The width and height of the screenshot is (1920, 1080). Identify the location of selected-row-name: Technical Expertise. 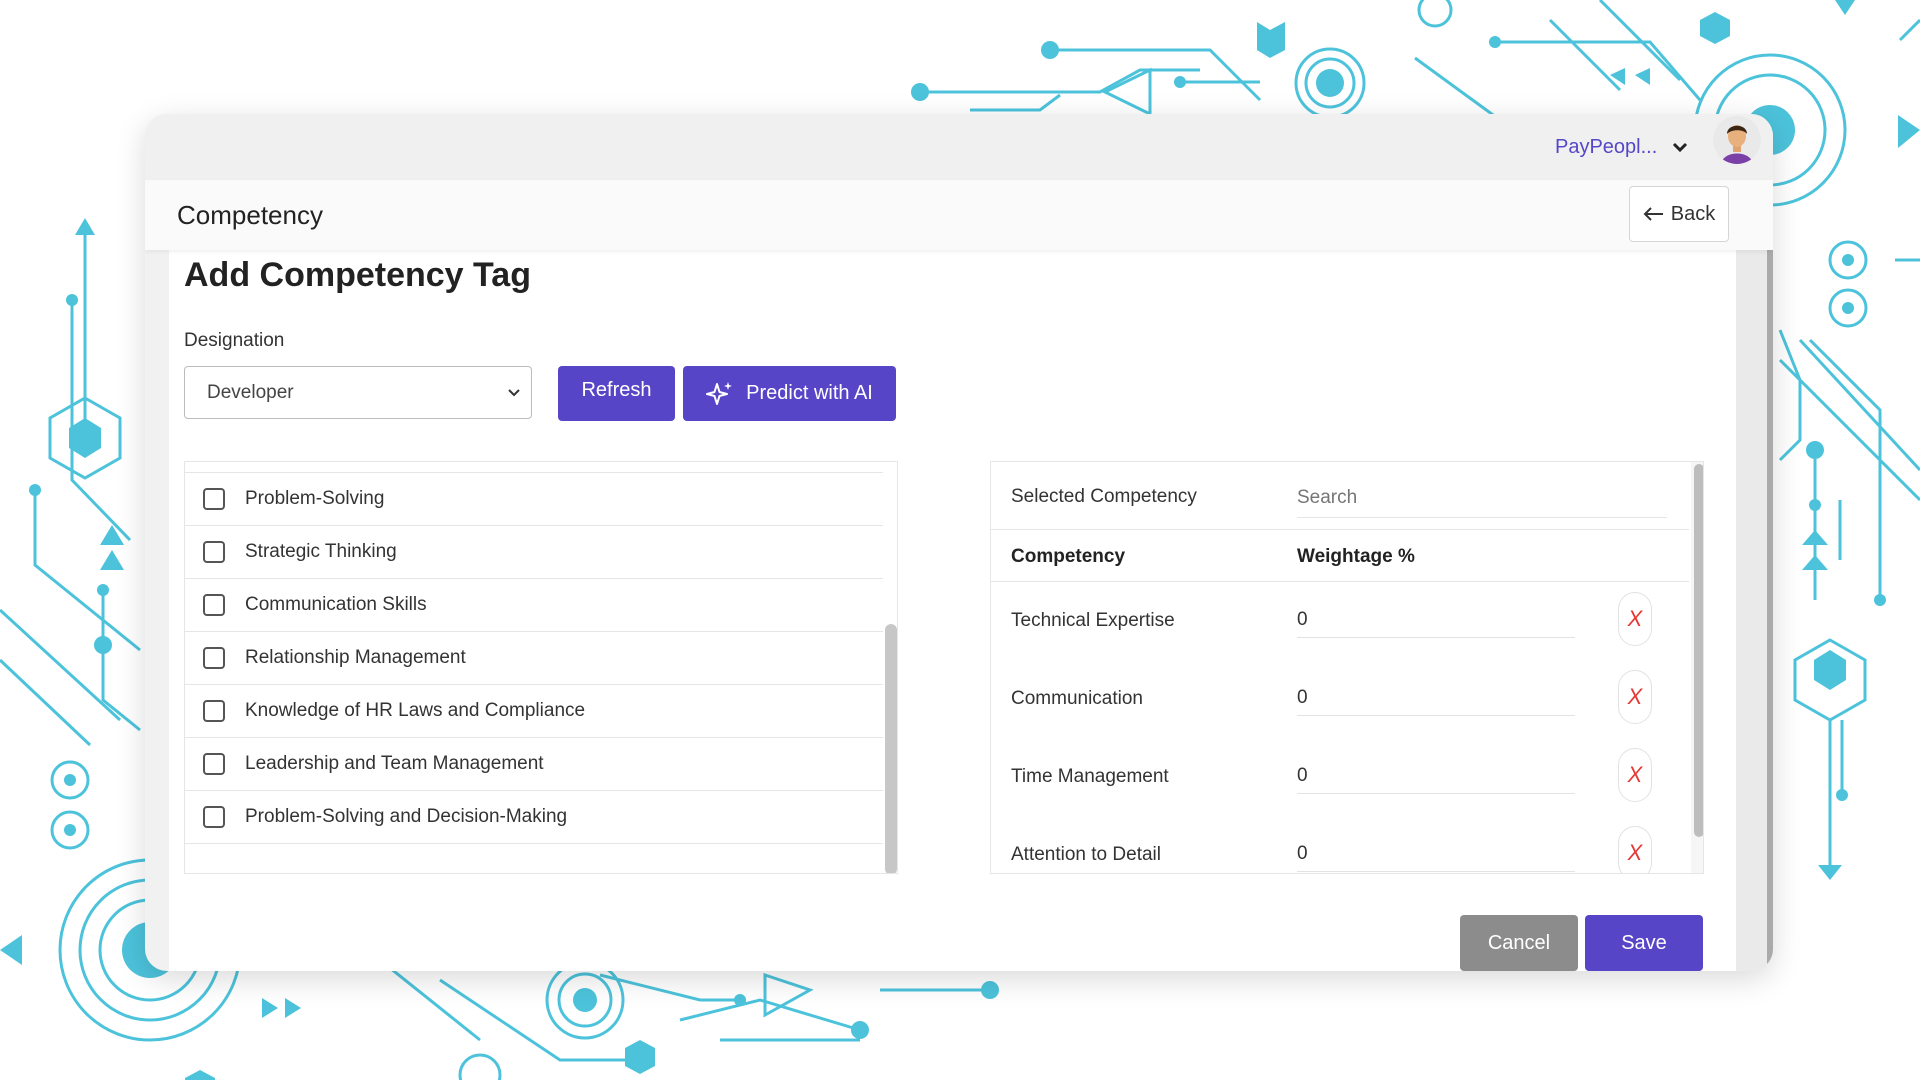
(1093, 620).